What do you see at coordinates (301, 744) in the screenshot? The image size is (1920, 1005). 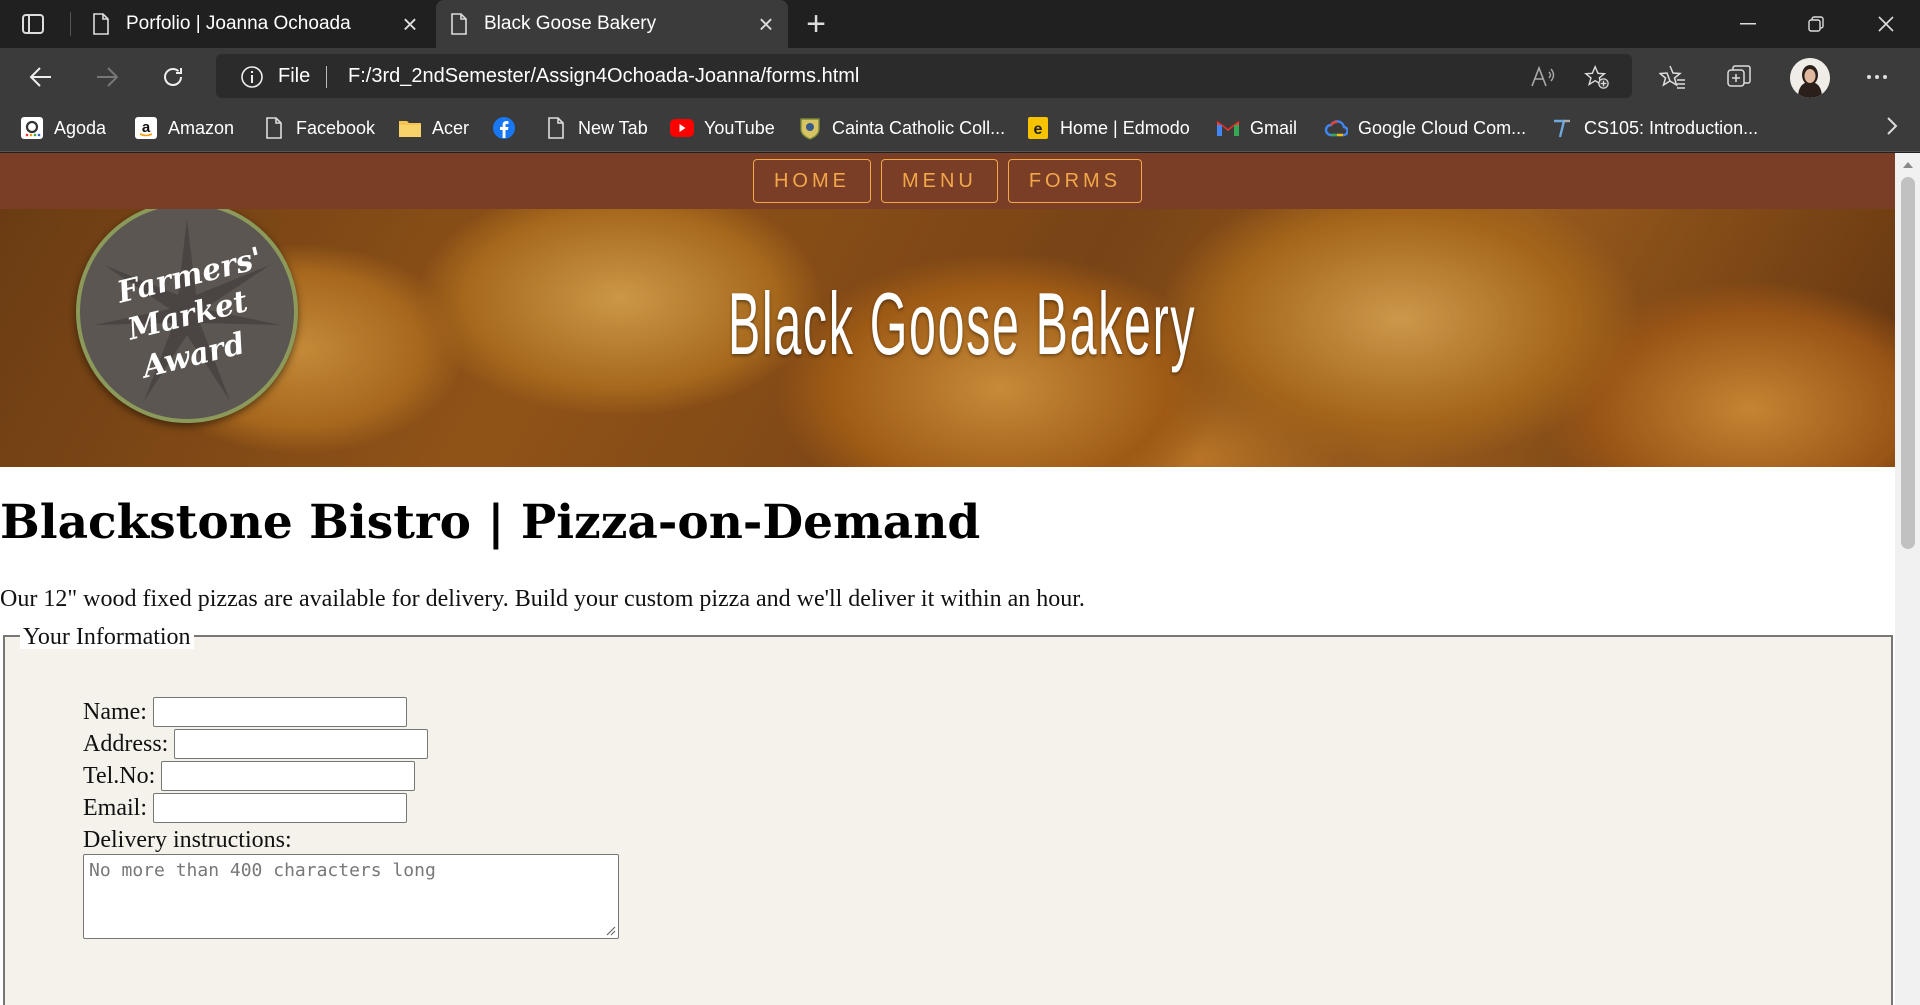 I see `address-input` at bounding box center [301, 744].